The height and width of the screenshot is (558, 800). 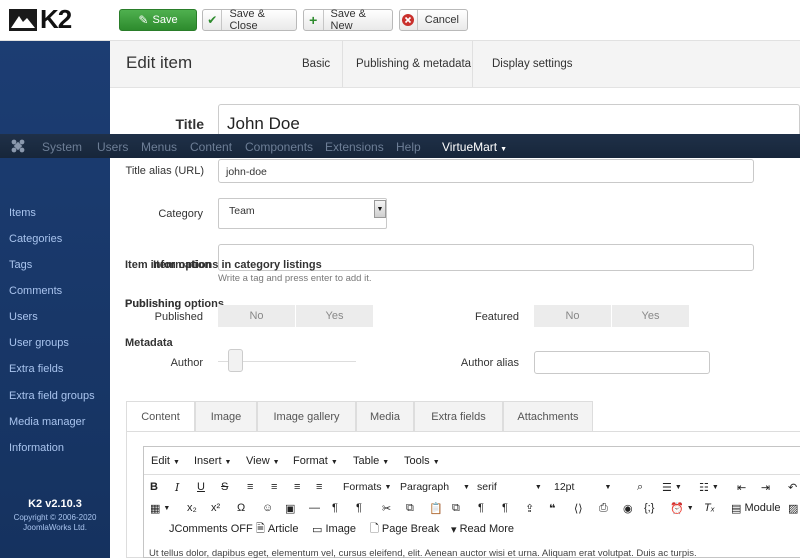 I want to click on published-toggle: No Yes, so click(x=296, y=316).